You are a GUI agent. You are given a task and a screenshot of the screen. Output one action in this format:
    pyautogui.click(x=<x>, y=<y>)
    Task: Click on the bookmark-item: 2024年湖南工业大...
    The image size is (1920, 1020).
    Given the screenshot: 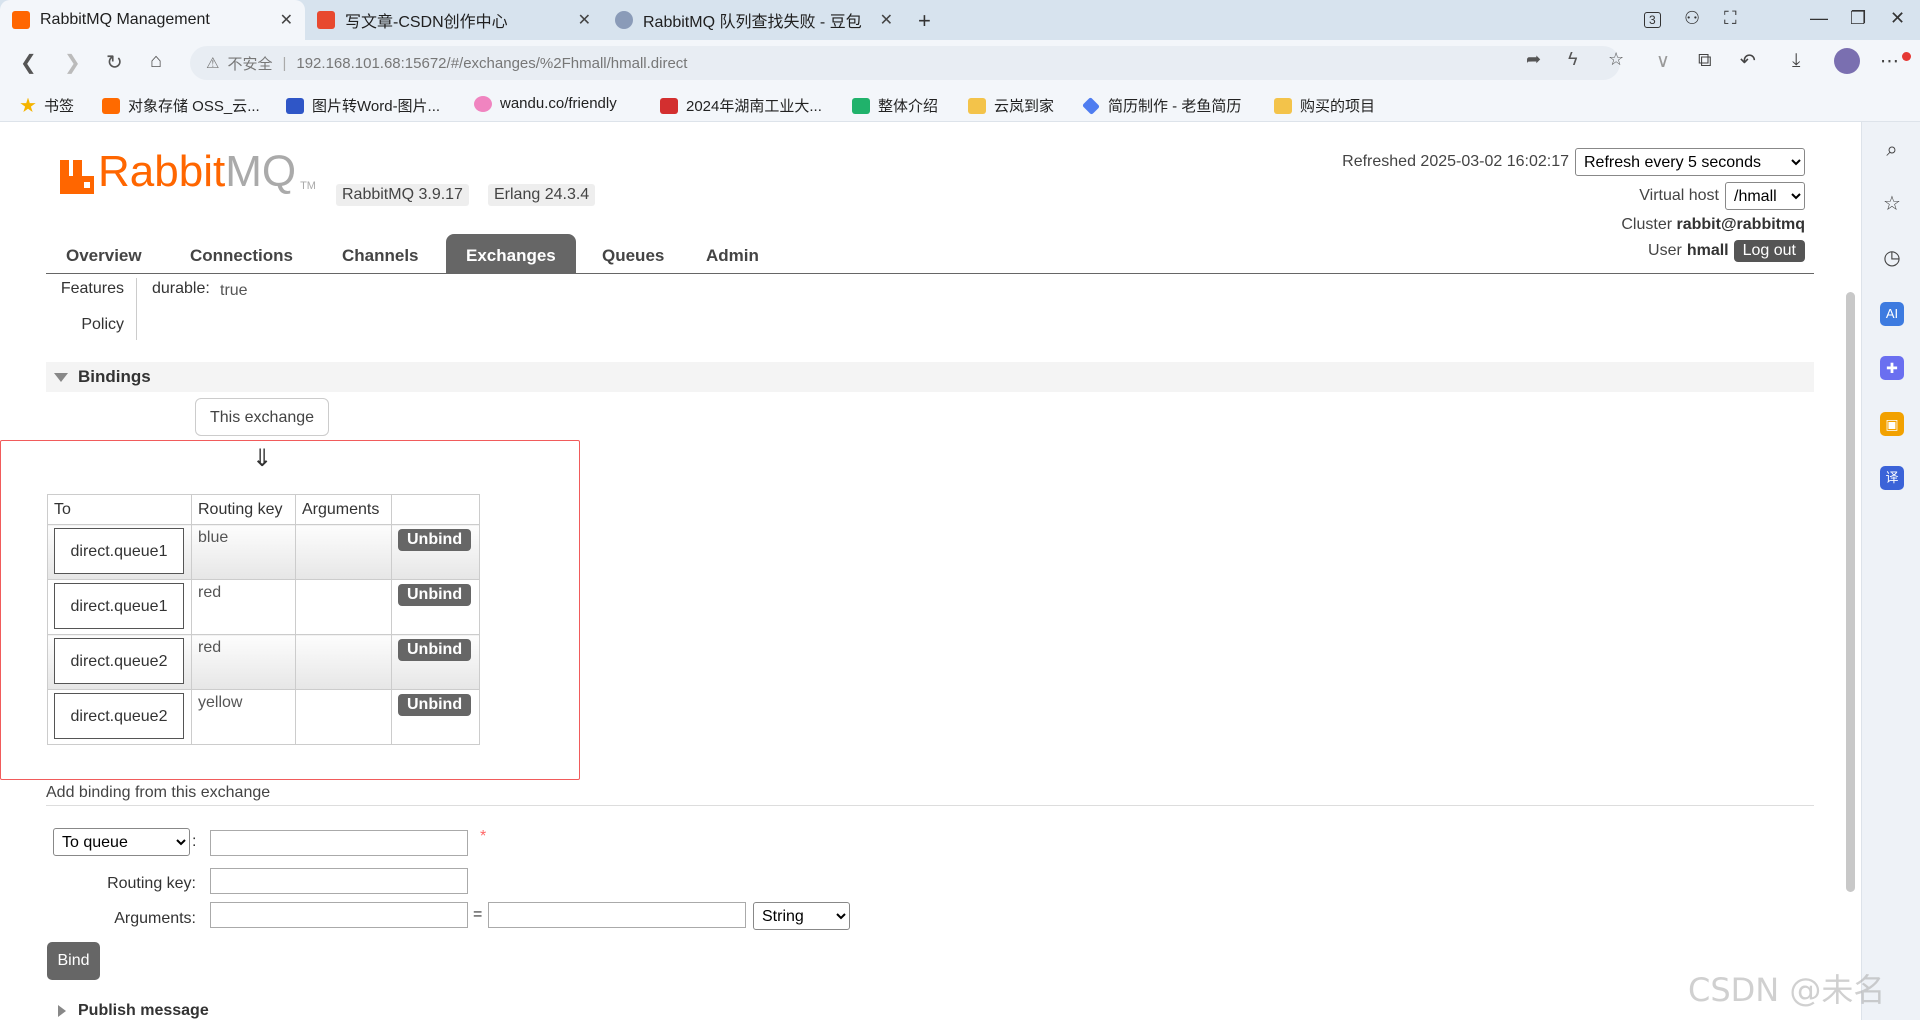 What is the action you would take?
    pyautogui.click(x=741, y=105)
    